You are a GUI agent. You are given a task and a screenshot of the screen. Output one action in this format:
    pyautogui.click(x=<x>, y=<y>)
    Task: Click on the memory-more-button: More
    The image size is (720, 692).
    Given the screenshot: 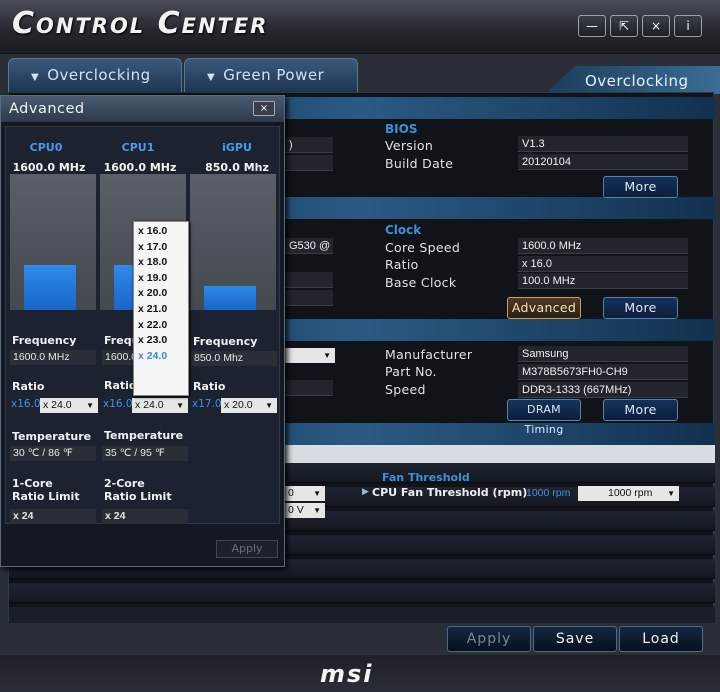 What is the action you would take?
    pyautogui.click(x=640, y=410)
    